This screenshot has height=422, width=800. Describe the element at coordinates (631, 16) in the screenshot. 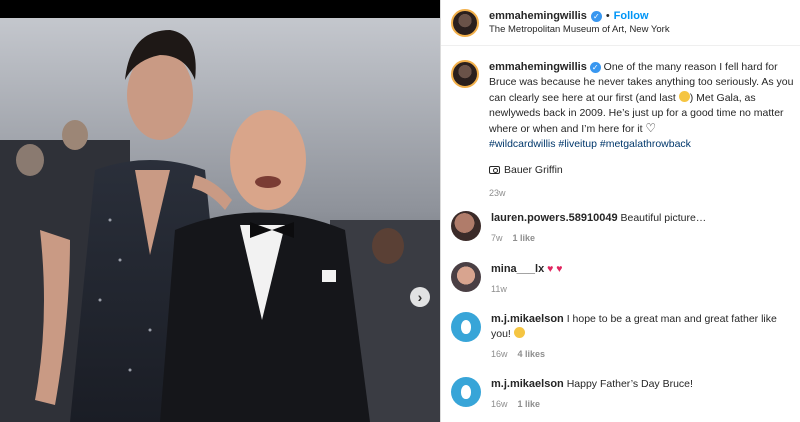

I see `follow-button: Follow` at that location.